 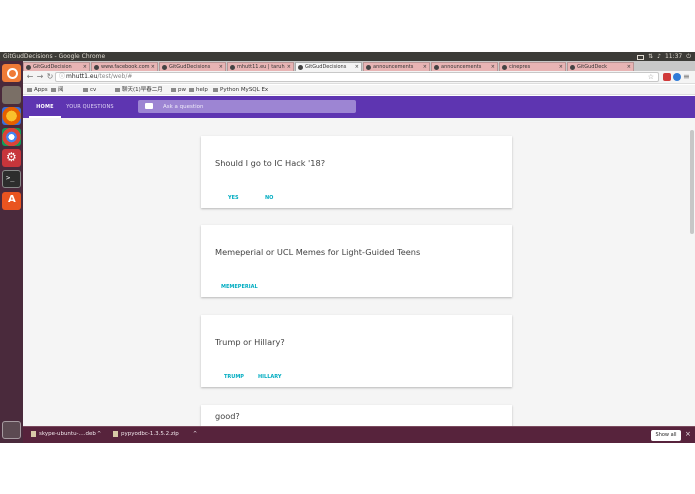 What do you see at coordinates (532, 66) in the screenshot?
I see `browser-tab: cinepres ×` at bounding box center [532, 66].